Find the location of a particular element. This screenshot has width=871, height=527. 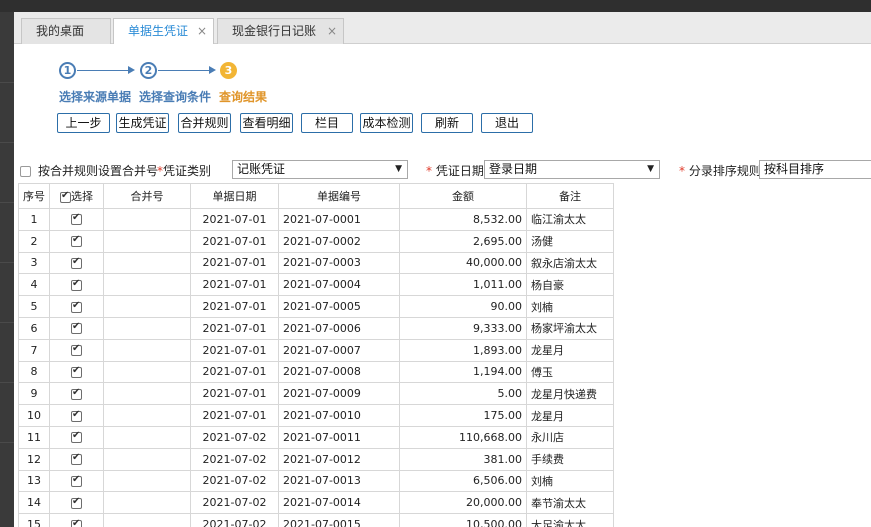

table-row: 2 2021-07-012021-07-00022,695.00汤健 is located at coordinates (316, 241).